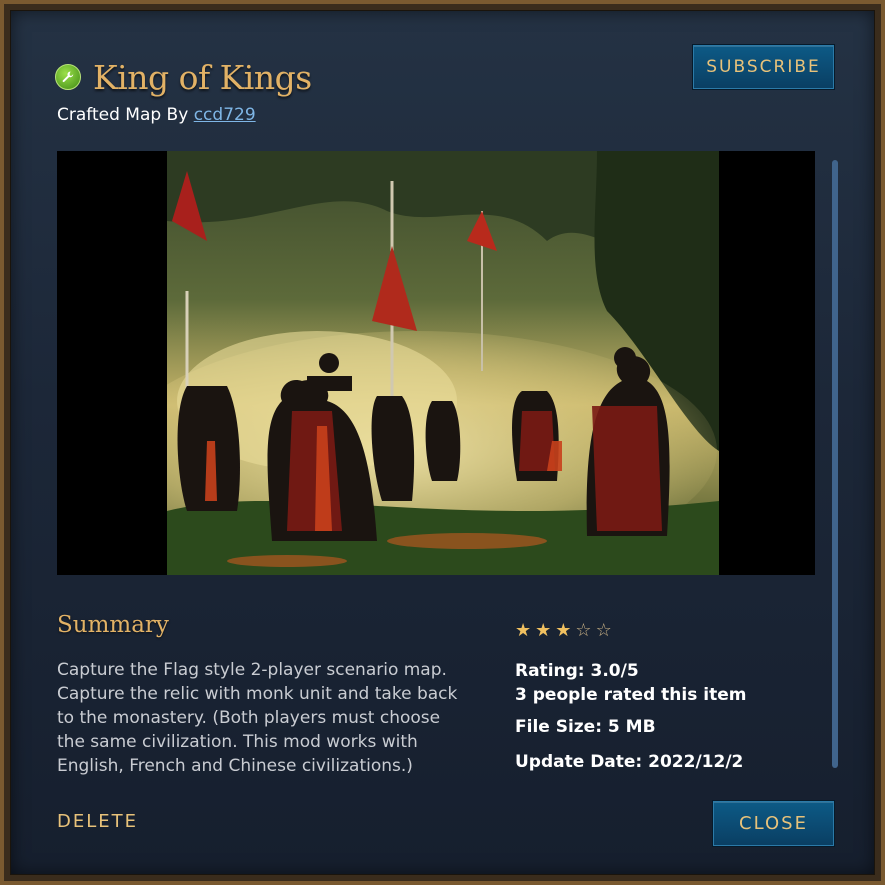 Image resolution: width=885 pixels, height=885 pixels. Describe the element at coordinates (577, 671) in the screenshot. I see `rating-text: Rating: 3.0/5` at that location.